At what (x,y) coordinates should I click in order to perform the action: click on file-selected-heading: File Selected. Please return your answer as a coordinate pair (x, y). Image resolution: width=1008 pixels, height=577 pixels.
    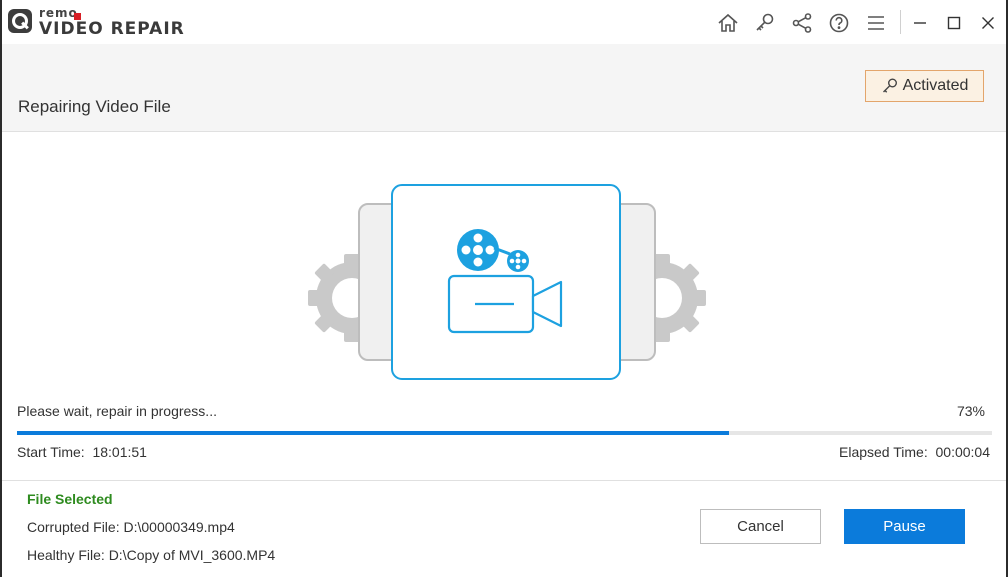
    Looking at the image, I should click on (70, 499).